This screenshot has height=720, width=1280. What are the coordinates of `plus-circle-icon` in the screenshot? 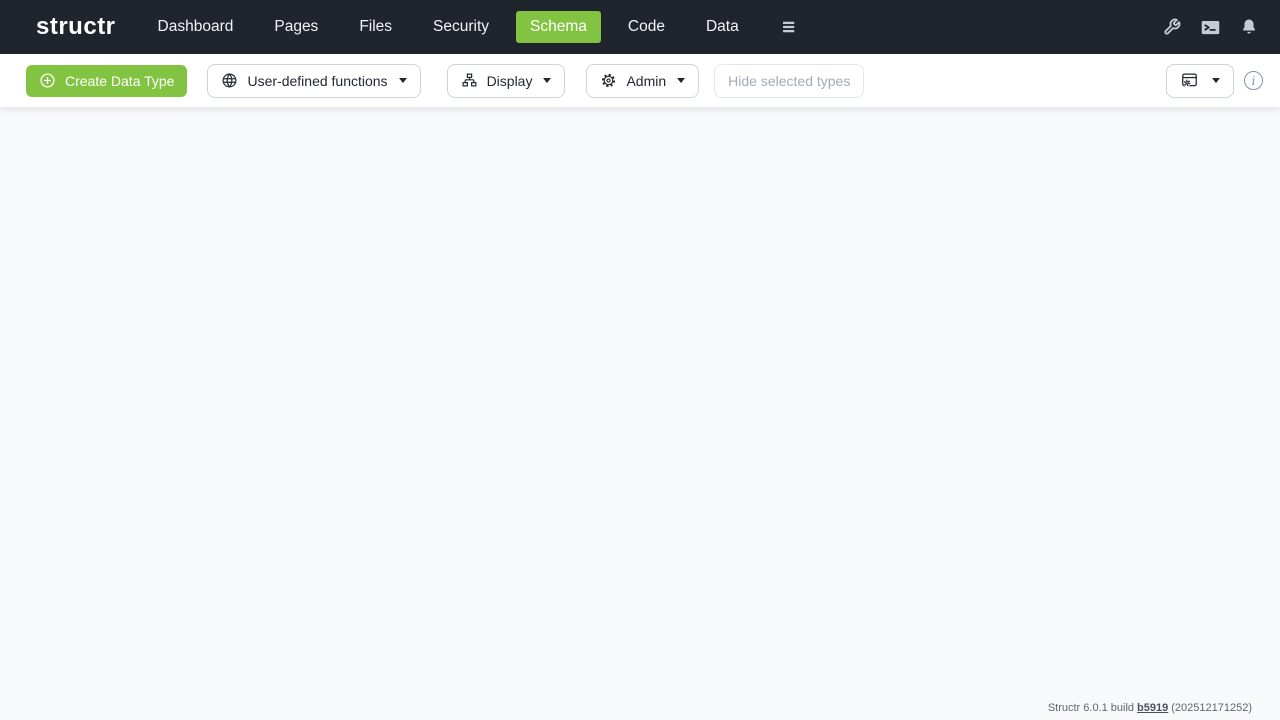 It's located at (47, 80).